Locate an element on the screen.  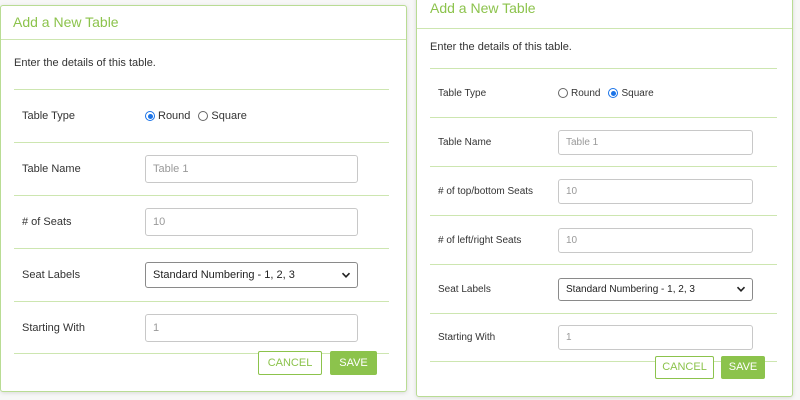
top-bottom-seats-input: 10 is located at coordinates (655, 191).